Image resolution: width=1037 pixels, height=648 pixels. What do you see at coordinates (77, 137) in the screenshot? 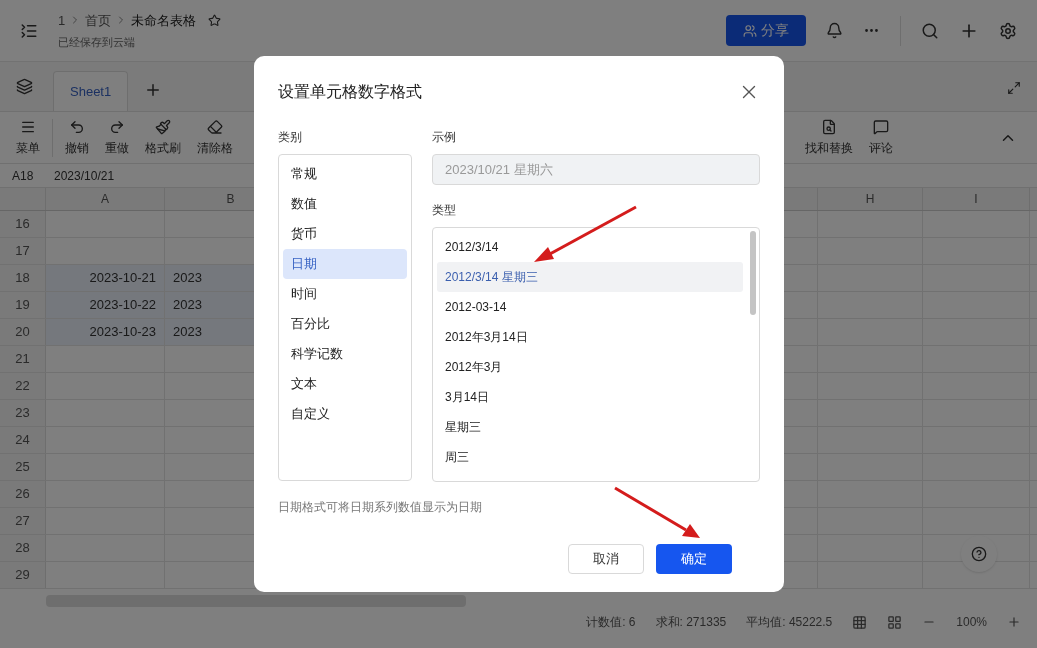
I see `toolbar-button: 撤销` at bounding box center [77, 137].